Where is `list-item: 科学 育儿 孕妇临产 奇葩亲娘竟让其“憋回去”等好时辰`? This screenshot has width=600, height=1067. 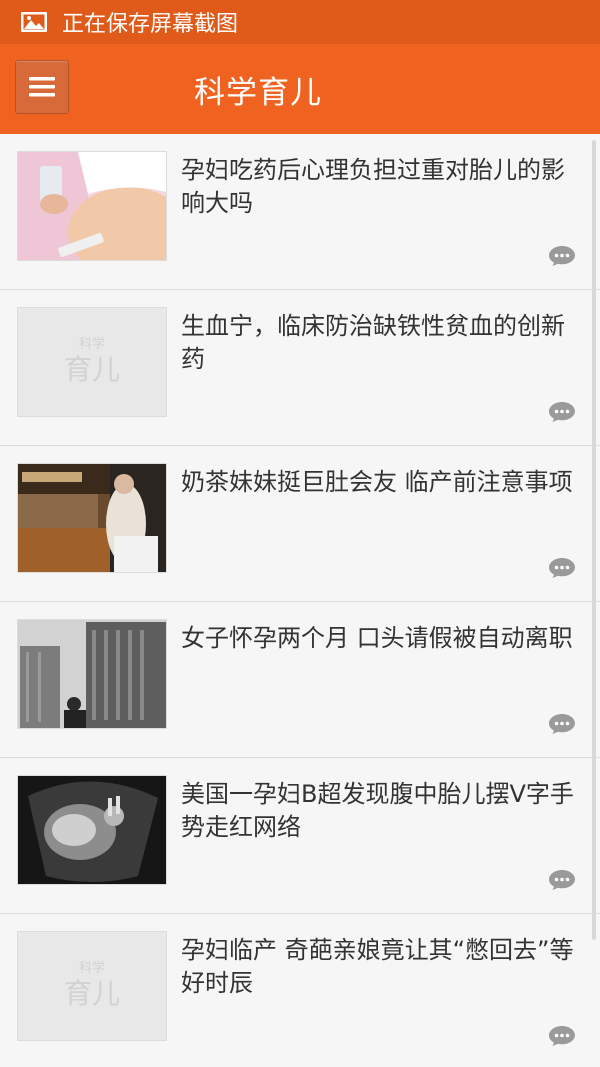
list-item: 科学 育儿 孕妇临产 奇葩亲娘竟让其“憋回去”等好时辰 is located at coordinates (300, 990).